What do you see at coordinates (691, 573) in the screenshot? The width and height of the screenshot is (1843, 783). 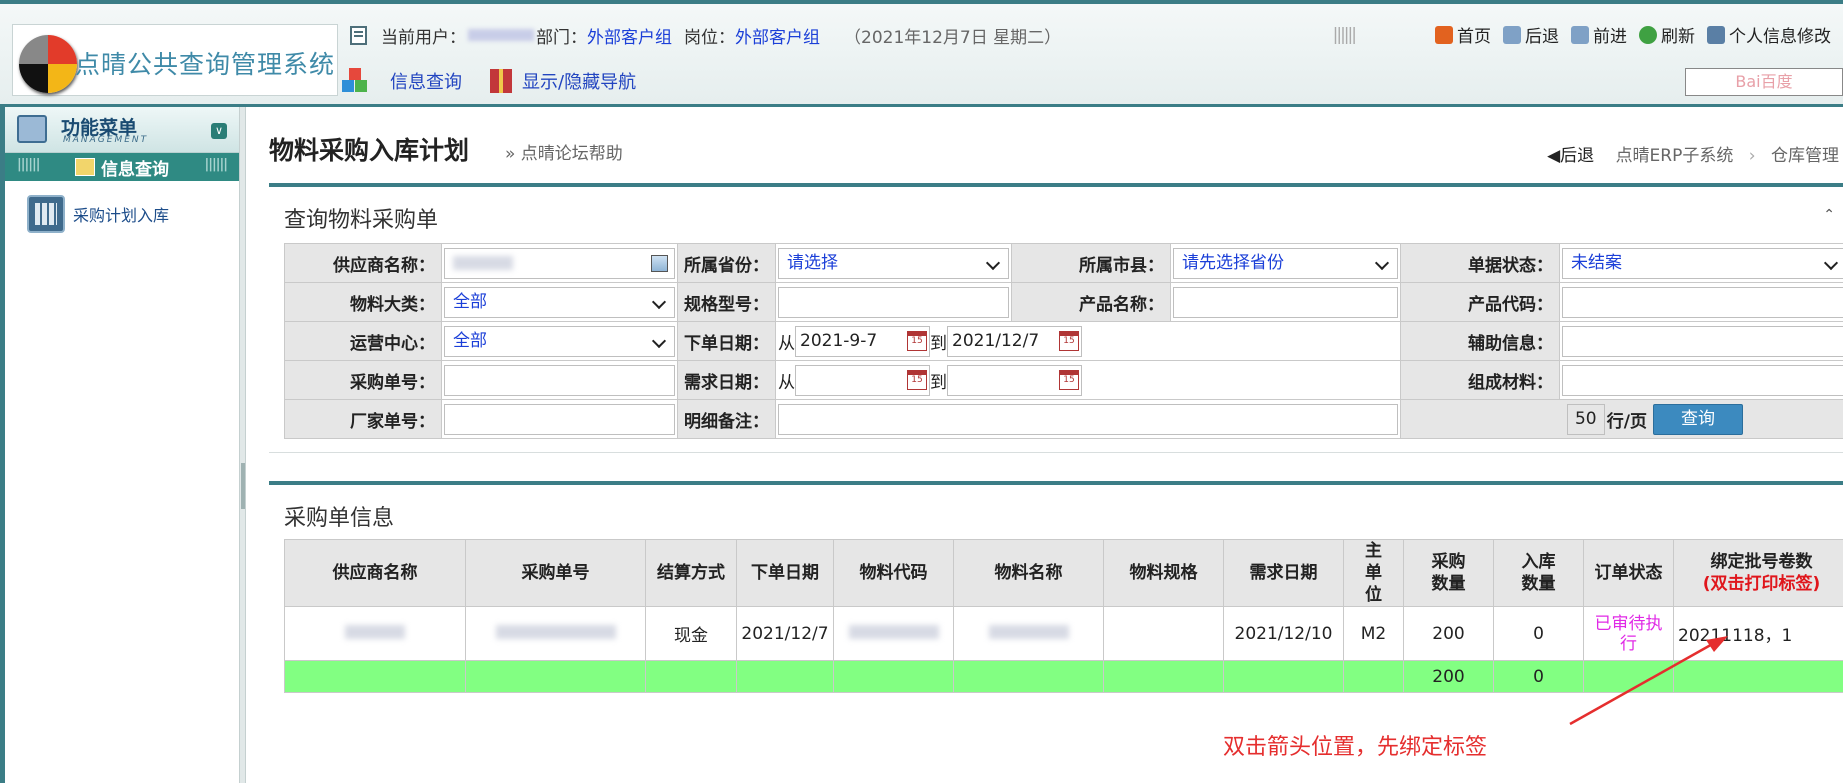 I see `col-settle: 结算方式` at bounding box center [691, 573].